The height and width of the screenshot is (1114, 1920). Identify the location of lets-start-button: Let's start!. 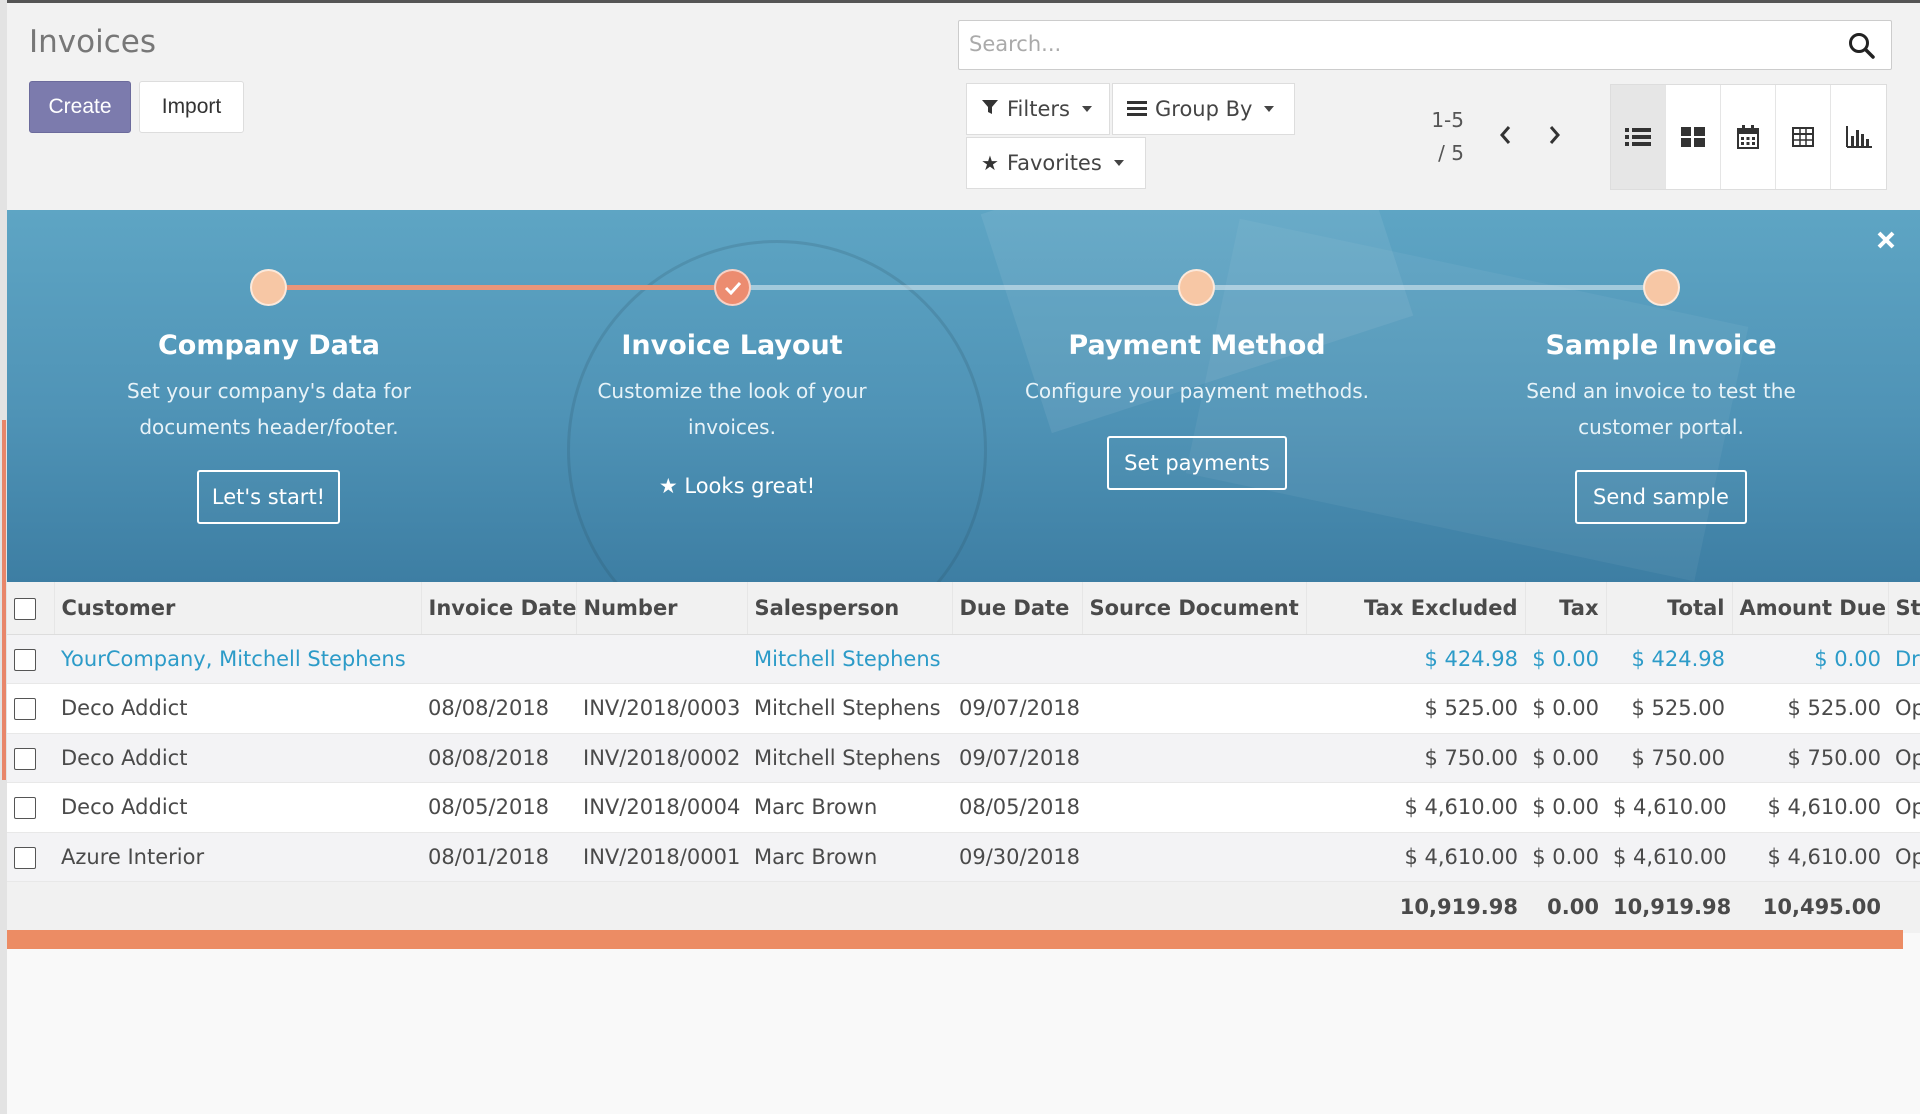
(268, 497).